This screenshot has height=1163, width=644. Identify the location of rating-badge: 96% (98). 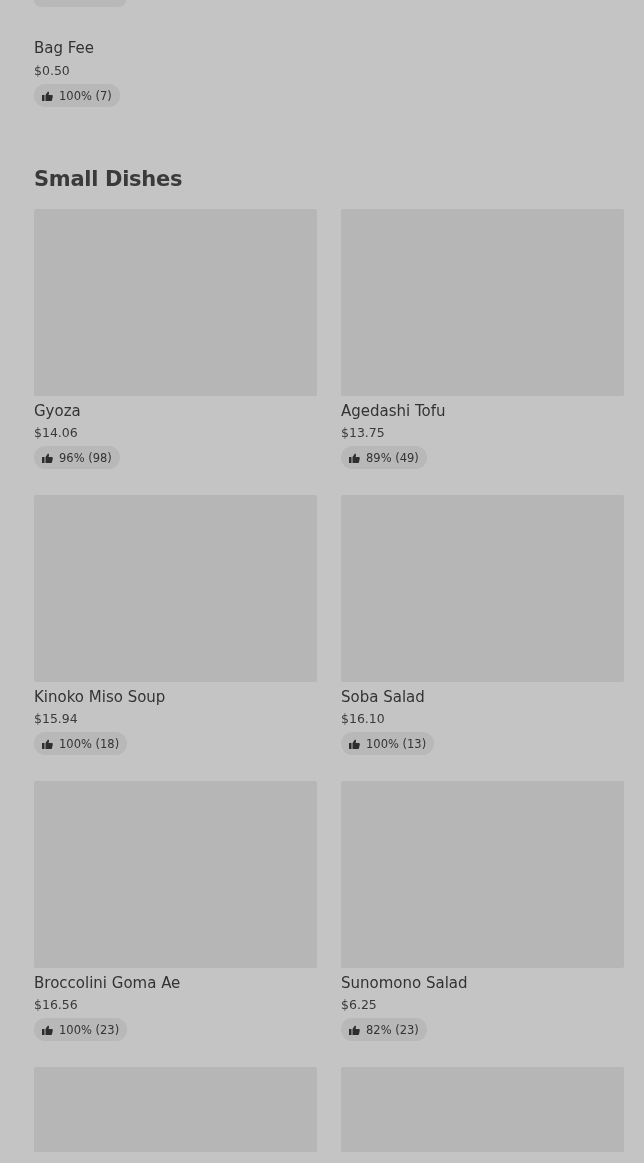
(77, 457).